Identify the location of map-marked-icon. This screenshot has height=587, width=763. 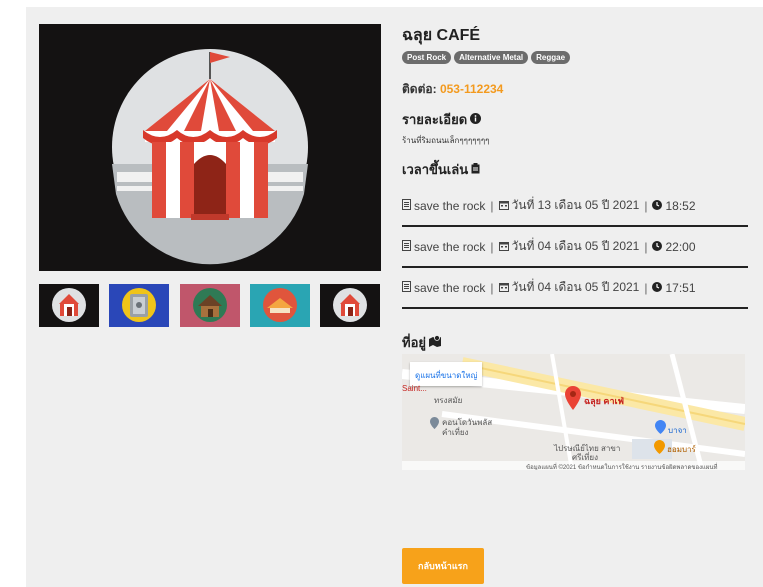
(436, 342).